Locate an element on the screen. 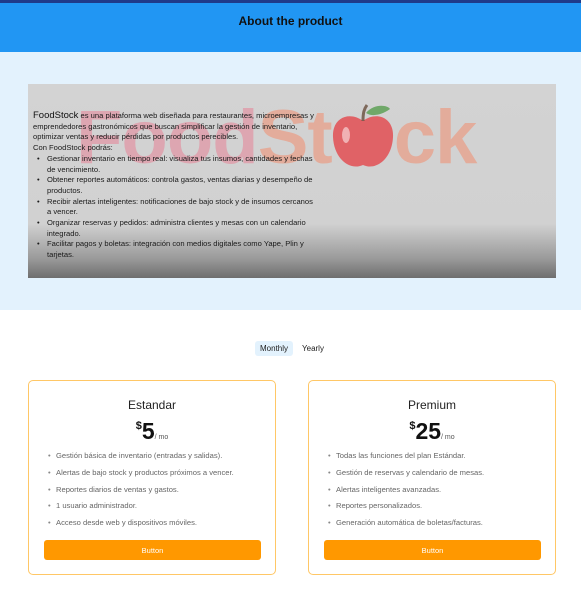 This screenshot has height=602, width=581. monthly-toggle-button: Monthly is located at coordinates (274, 348).